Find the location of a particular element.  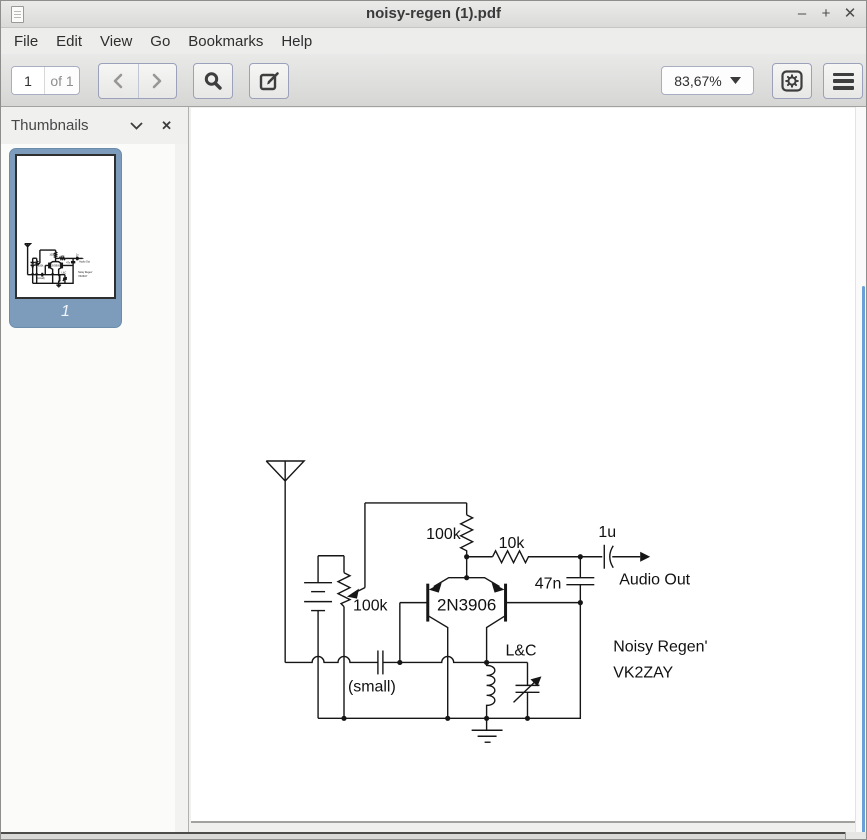

vertical-scrollbar is located at coordinates (860, 470).